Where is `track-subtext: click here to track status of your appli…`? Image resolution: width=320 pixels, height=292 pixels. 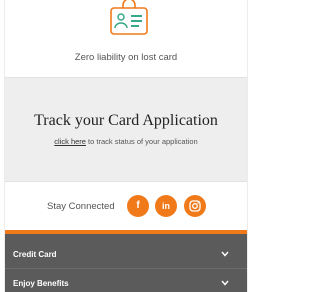 track-subtext: click here to track status of your appli… is located at coordinates (126, 141).